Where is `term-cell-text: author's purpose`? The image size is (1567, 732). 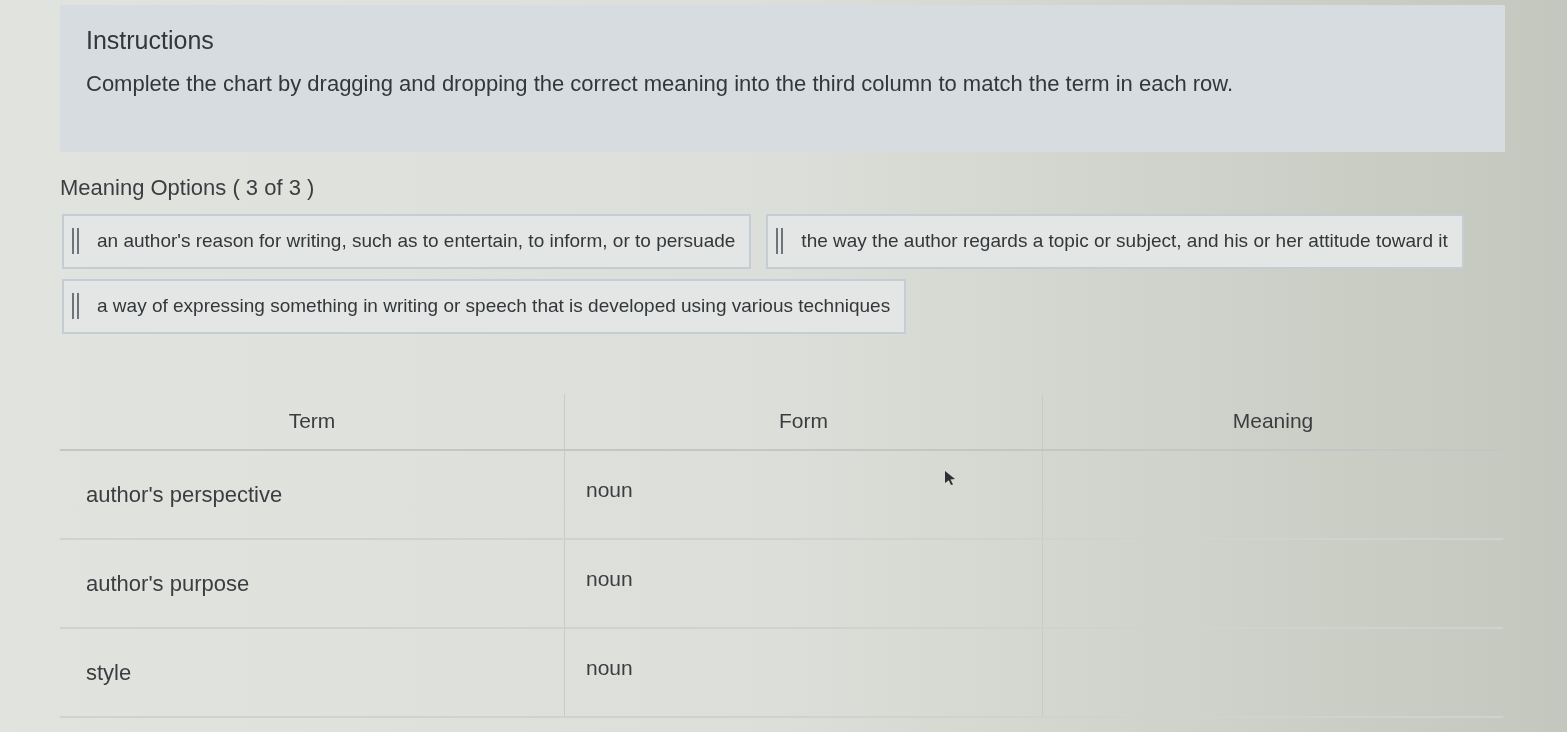 term-cell-text: author's purpose is located at coordinates (168, 583).